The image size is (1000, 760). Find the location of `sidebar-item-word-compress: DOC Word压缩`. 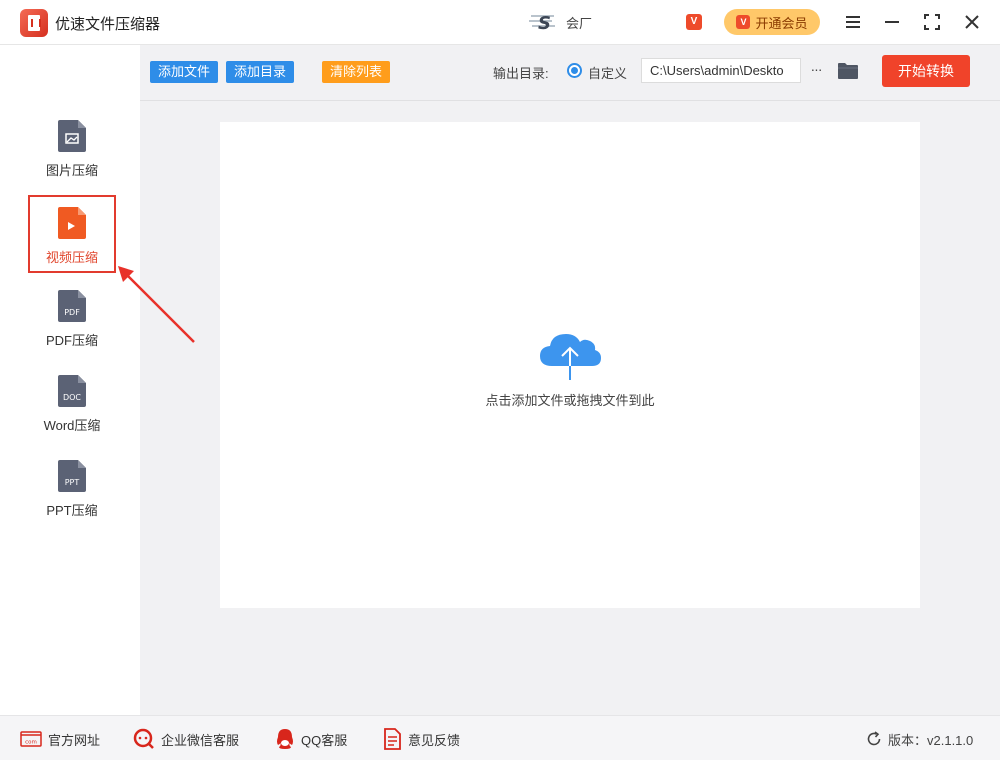

sidebar-item-word-compress: DOC Word压缩 is located at coordinates (72, 404).